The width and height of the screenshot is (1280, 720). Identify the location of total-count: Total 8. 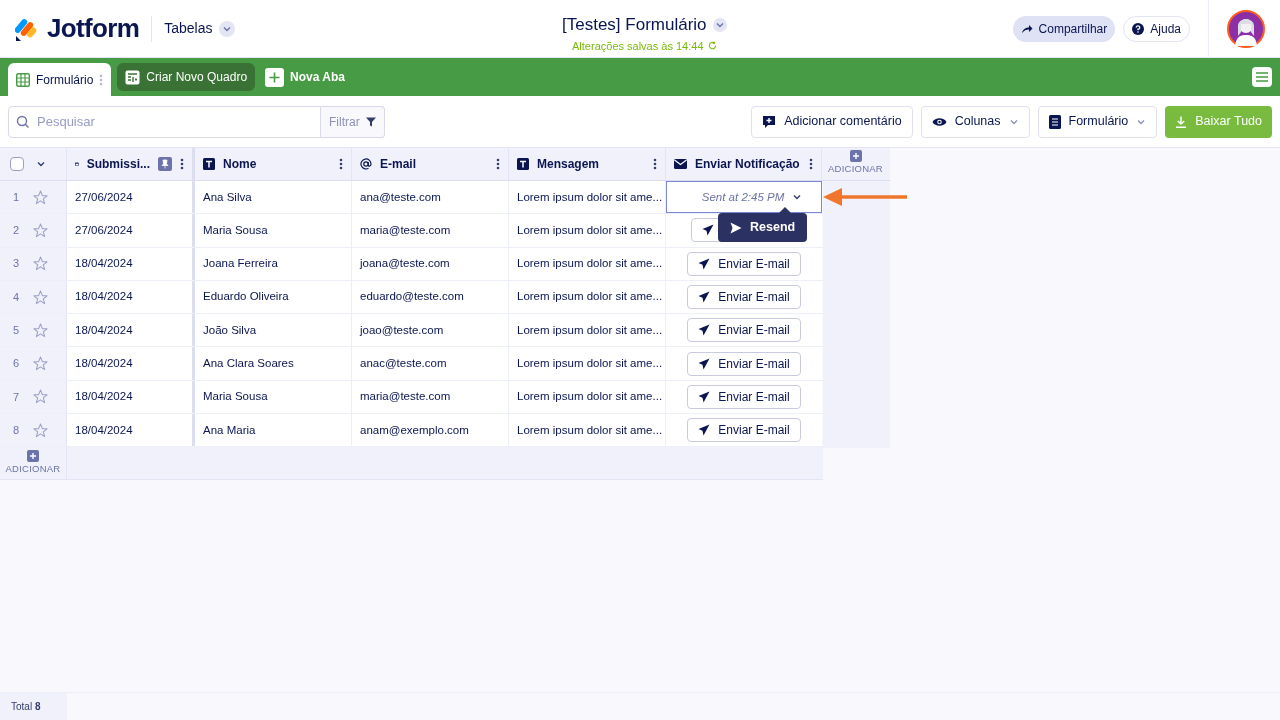
(26, 707).